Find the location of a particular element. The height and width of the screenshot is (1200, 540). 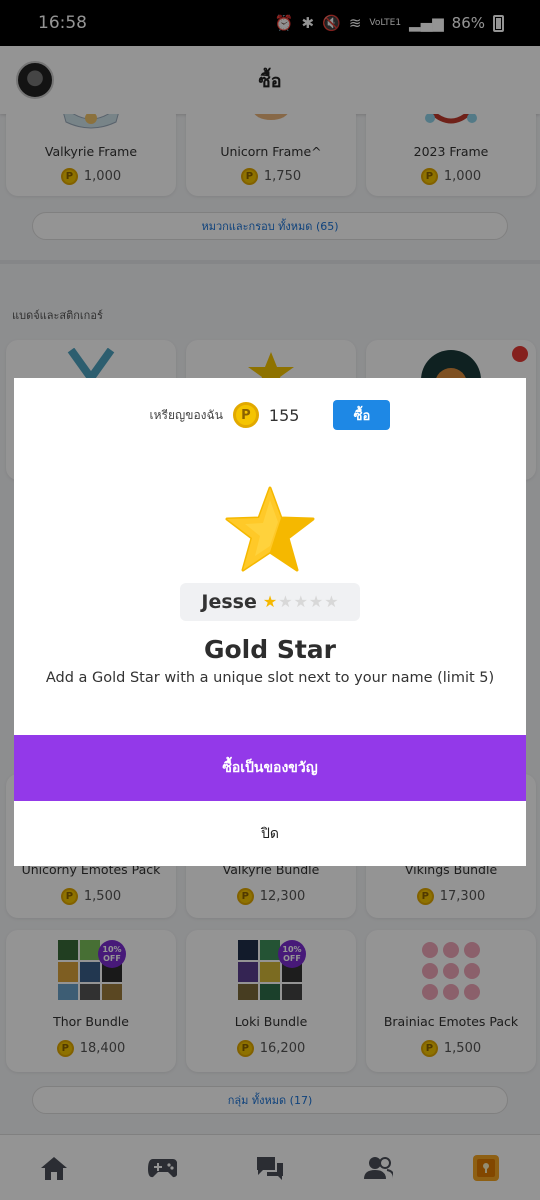

preview-name: Jesse is located at coordinates (229, 602).